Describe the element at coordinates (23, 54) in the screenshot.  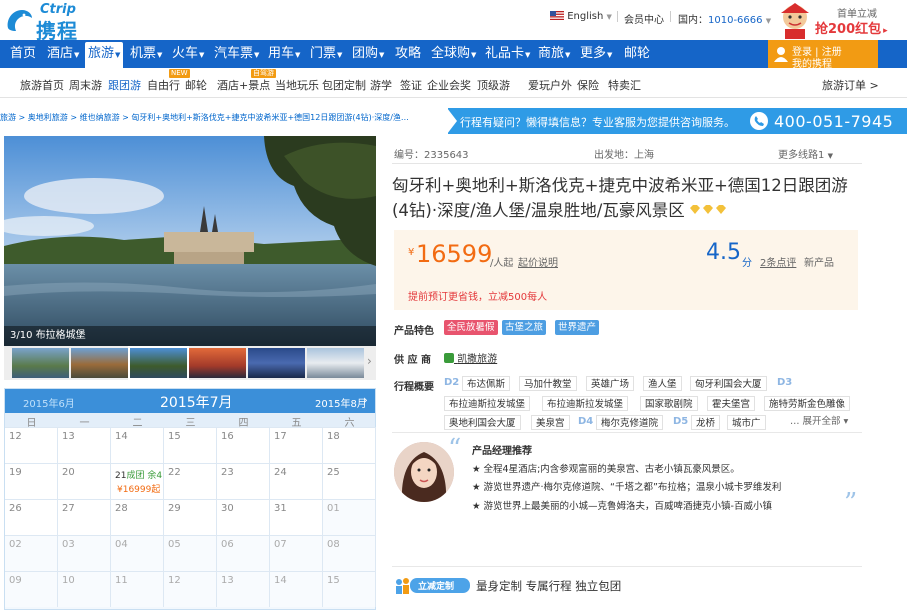
I see `main-nav-item: 首页` at that location.